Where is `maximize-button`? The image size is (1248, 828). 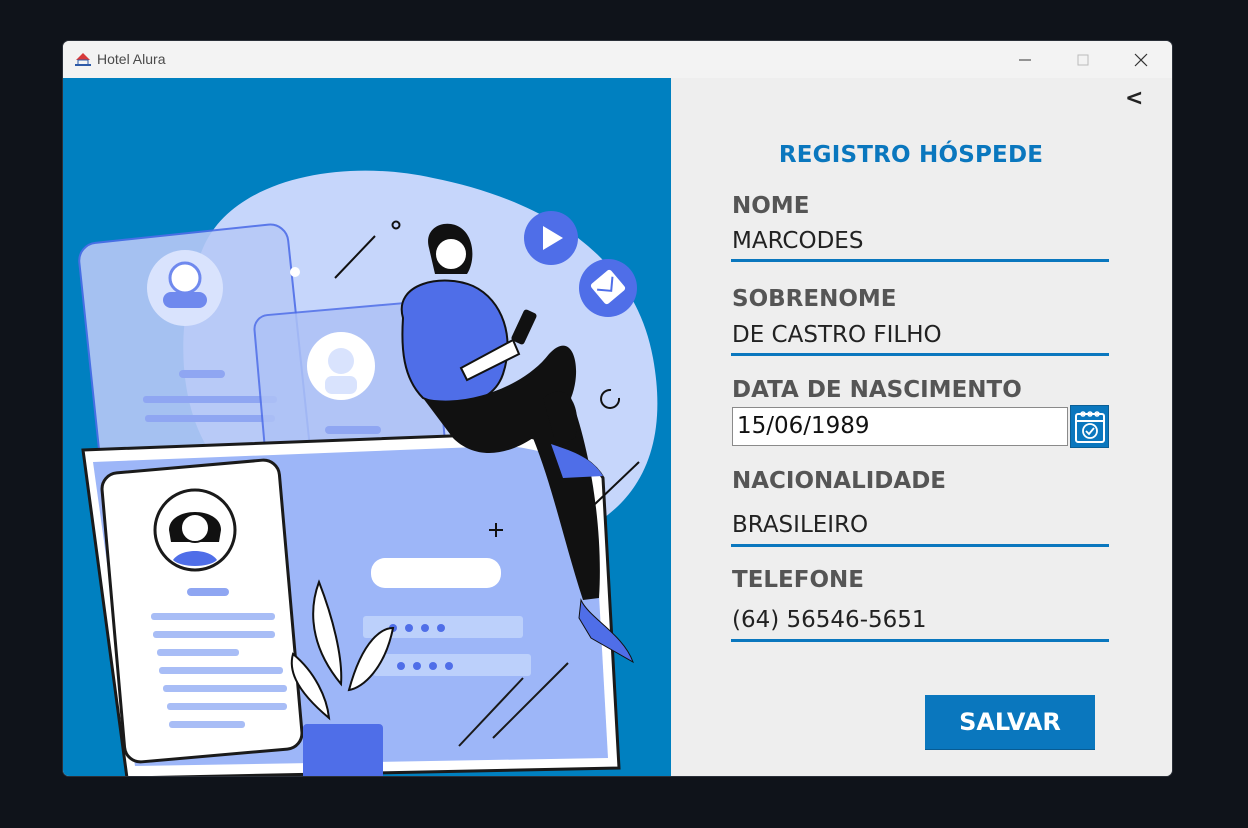 maximize-button is located at coordinates (1083, 59).